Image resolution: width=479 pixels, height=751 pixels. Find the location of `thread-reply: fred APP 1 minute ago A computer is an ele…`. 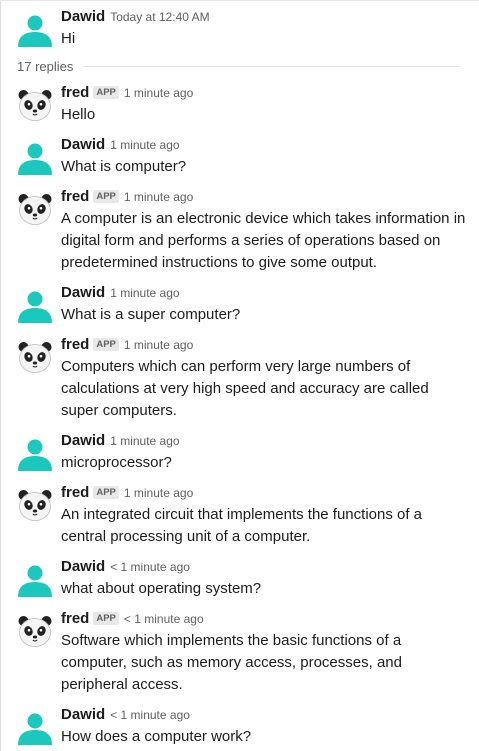

thread-reply: fred APP 1 minute ago A computer is an ele… is located at coordinates (243, 230).